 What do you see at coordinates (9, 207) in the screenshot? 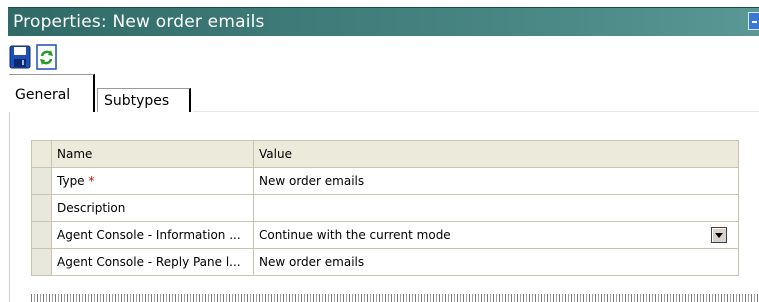
I see `panel-left-border` at bounding box center [9, 207].